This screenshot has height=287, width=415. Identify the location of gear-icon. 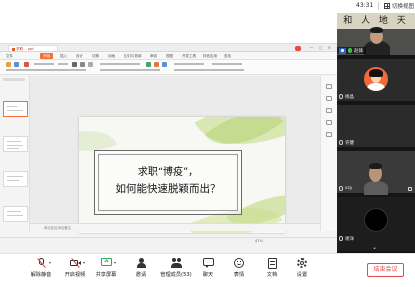
(302, 263).